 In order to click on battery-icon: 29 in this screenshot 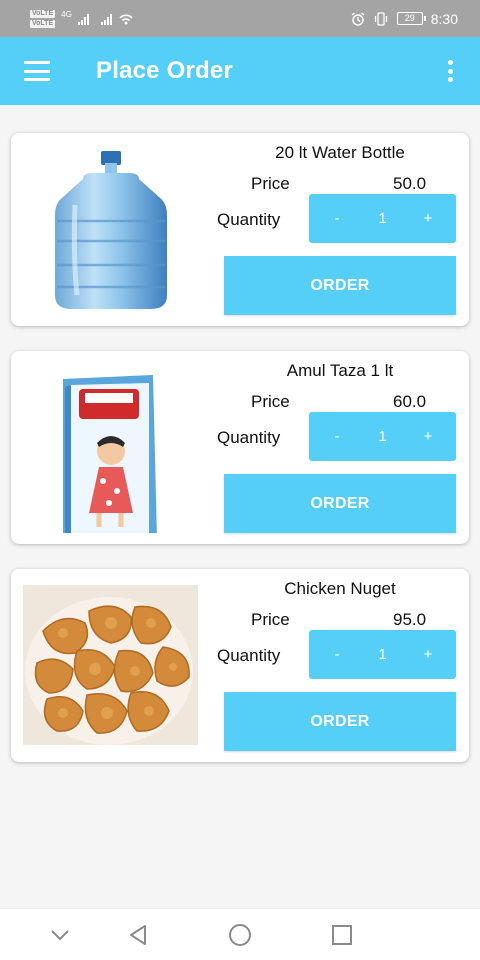, I will do `click(411, 18)`.